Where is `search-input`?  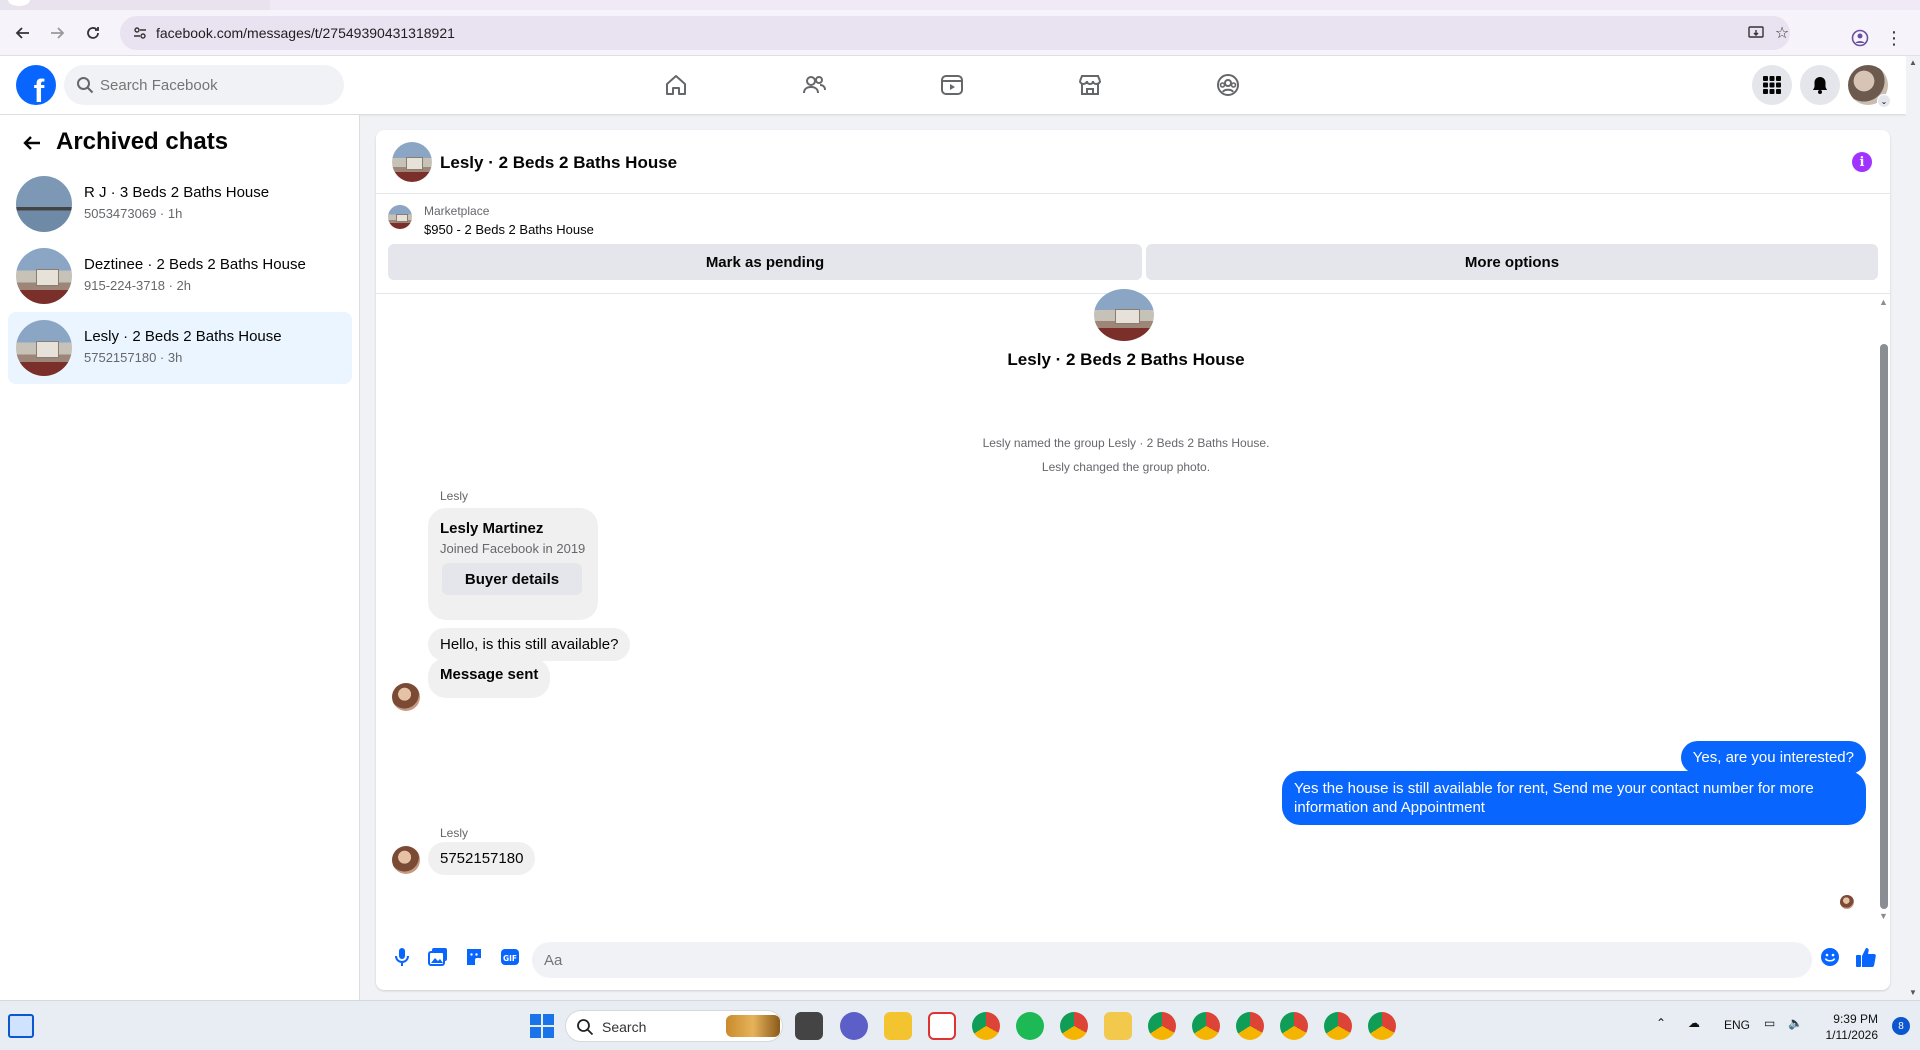
search-input is located at coordinates (215, 85).